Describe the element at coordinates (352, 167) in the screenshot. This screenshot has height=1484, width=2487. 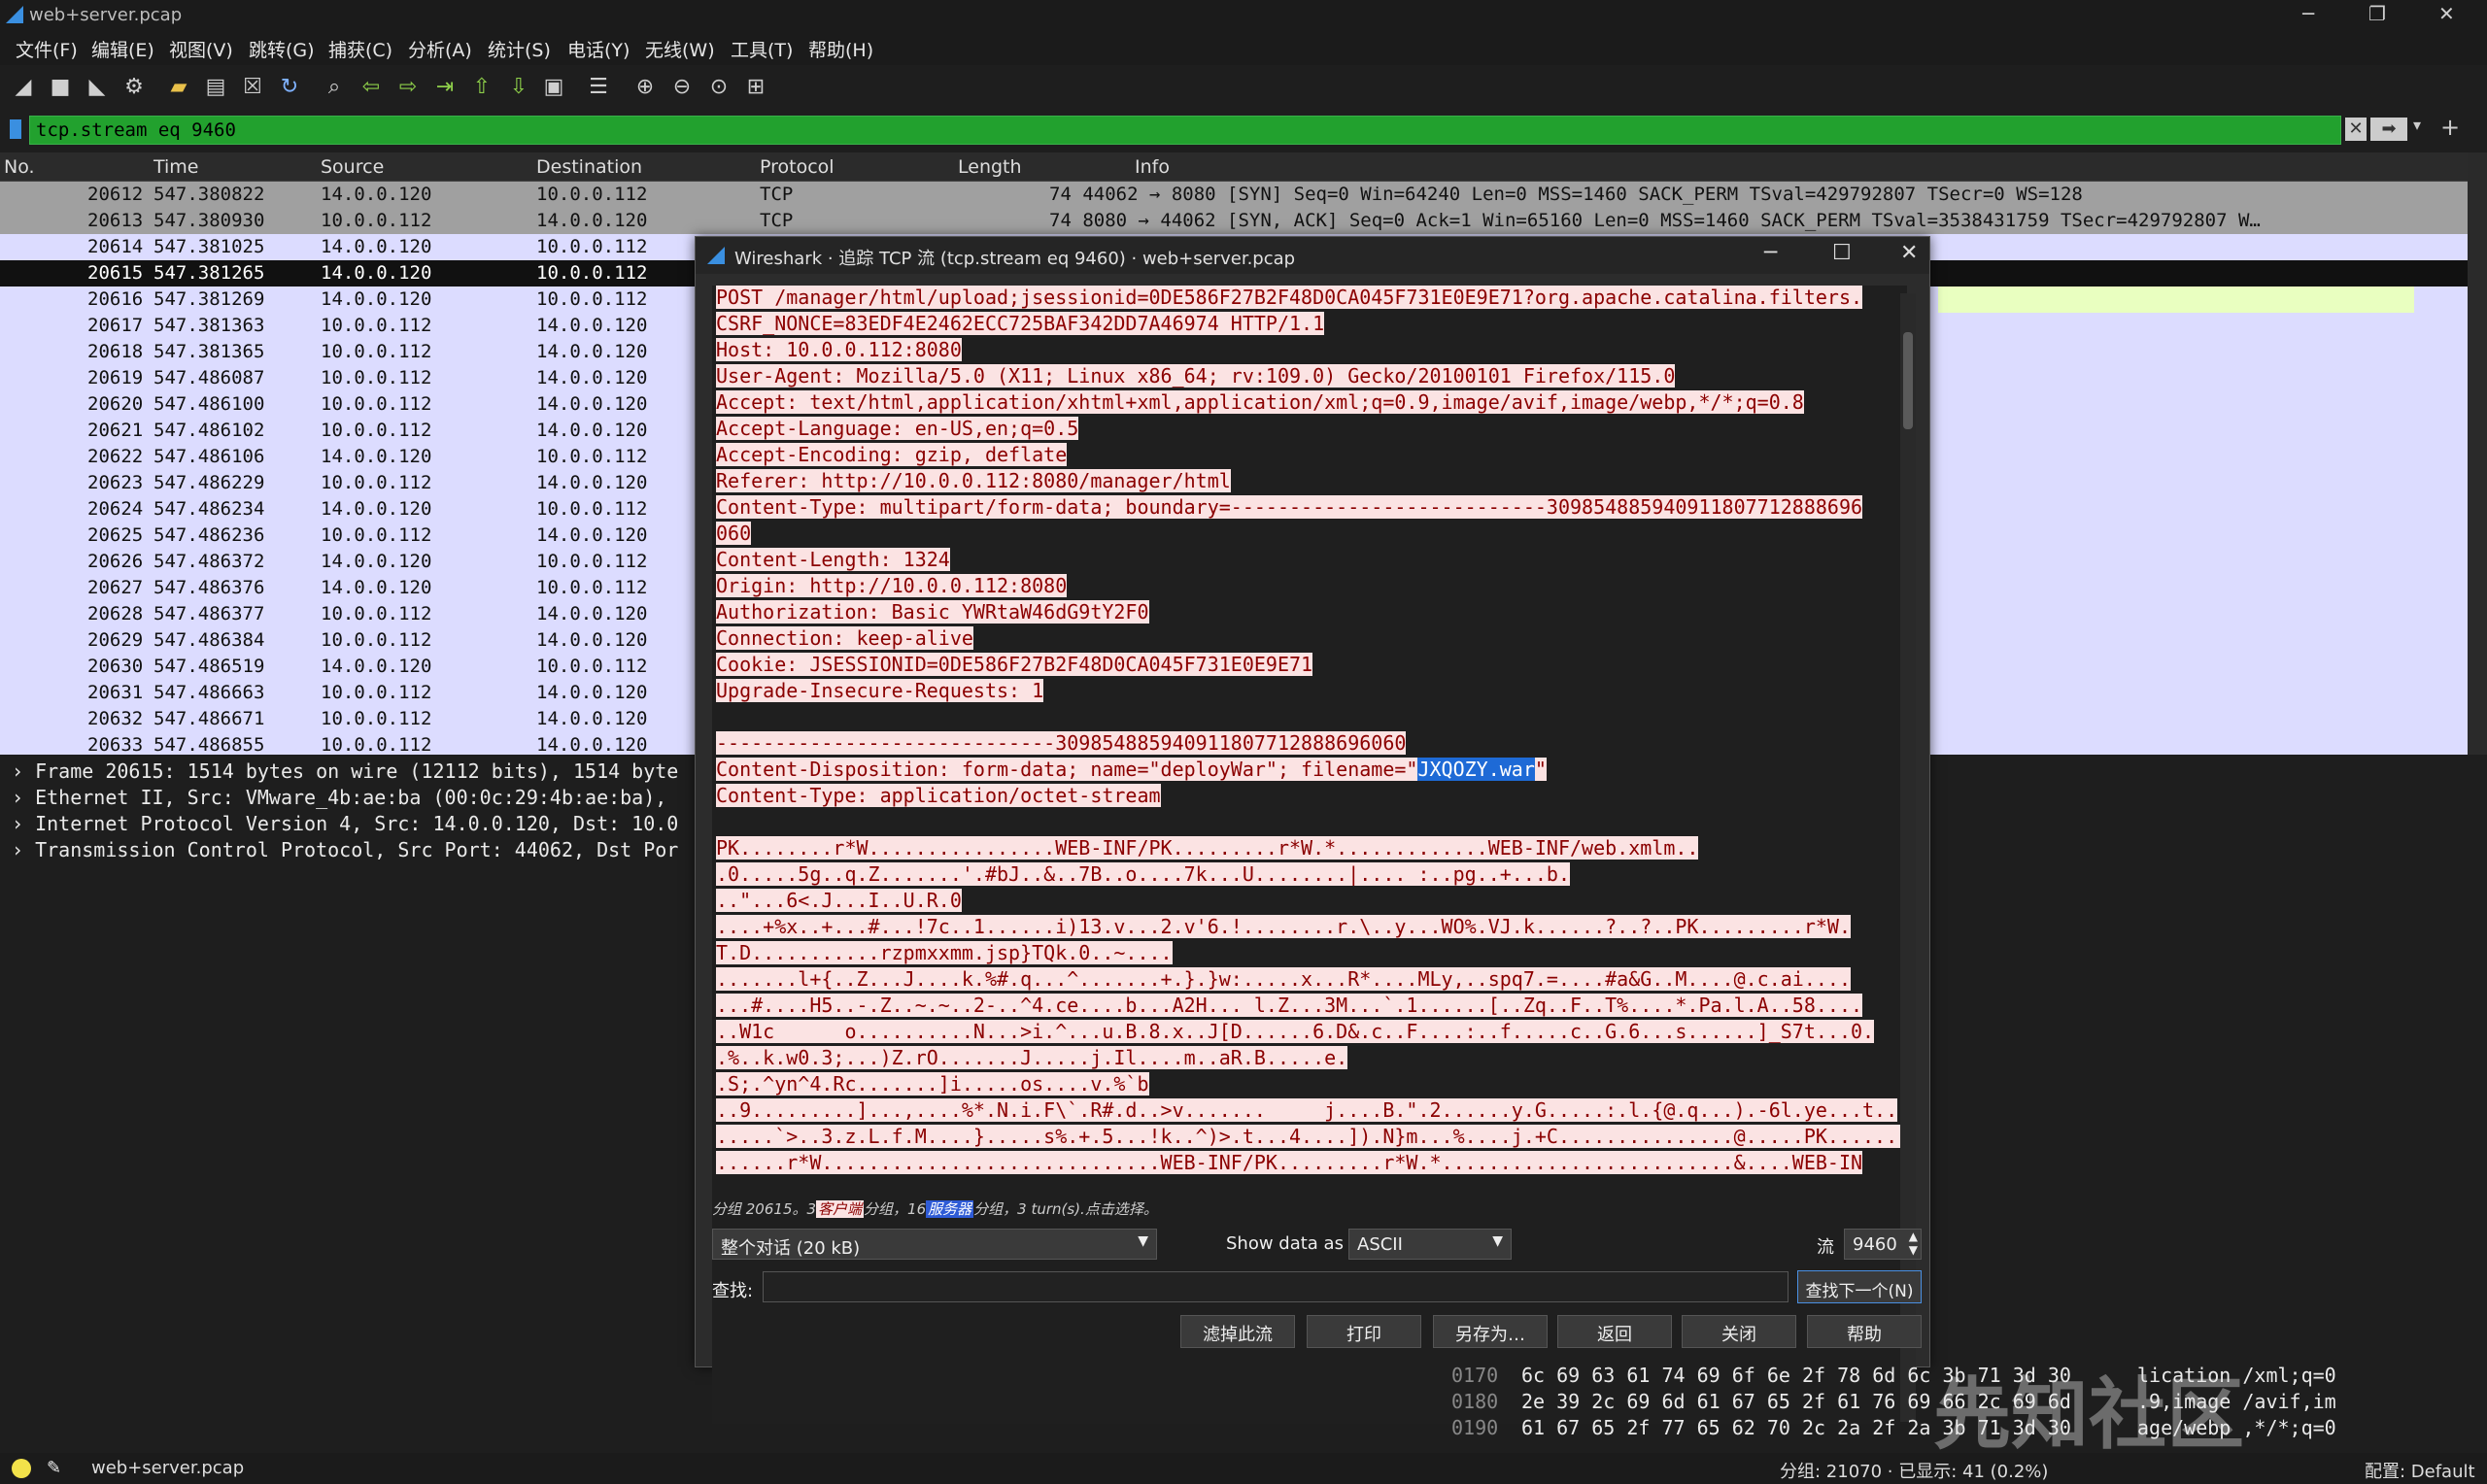
I see `column-source: Source` at that location.